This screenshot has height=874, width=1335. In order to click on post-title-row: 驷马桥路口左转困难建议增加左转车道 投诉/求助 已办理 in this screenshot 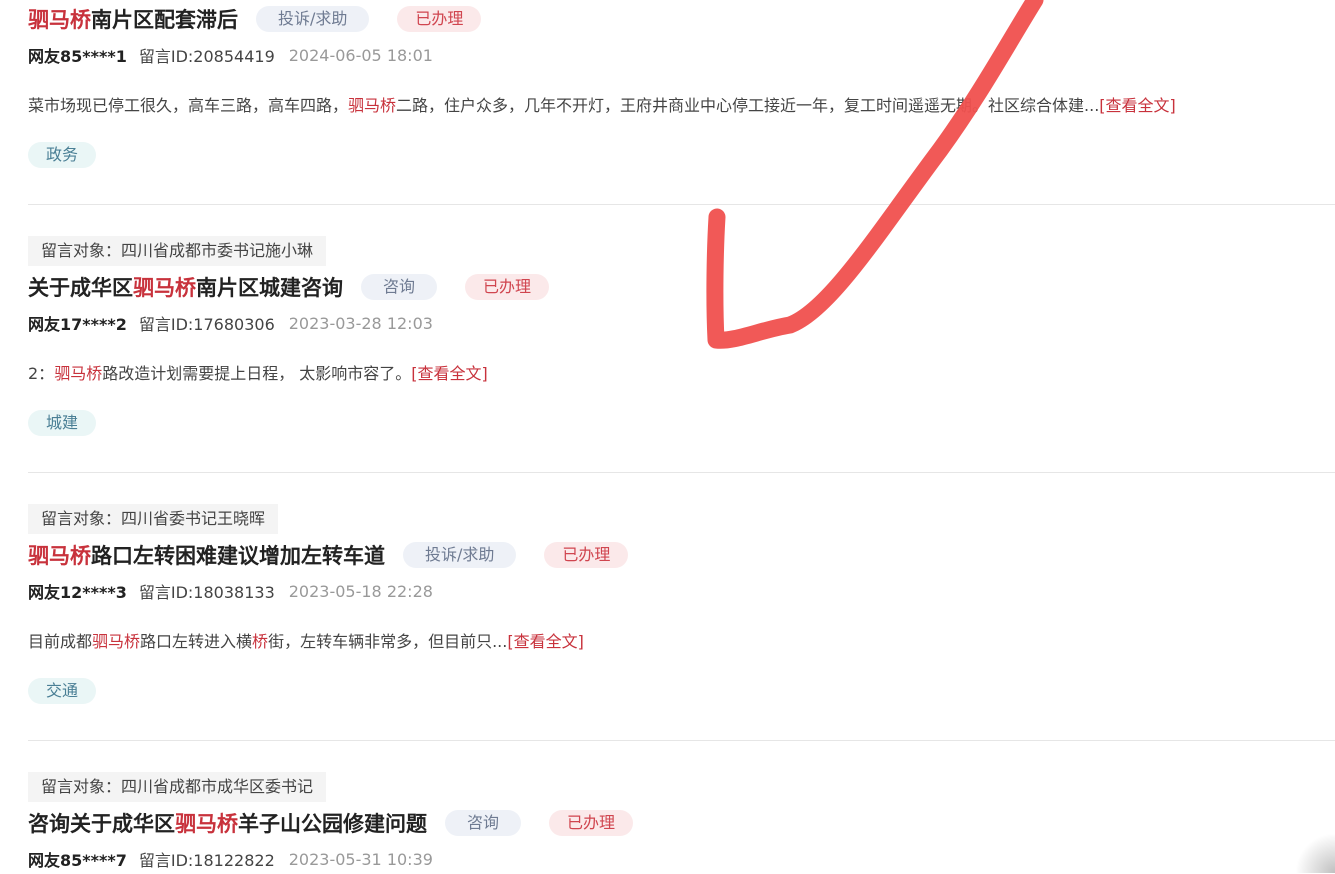, I will do `click(681, 555)`.